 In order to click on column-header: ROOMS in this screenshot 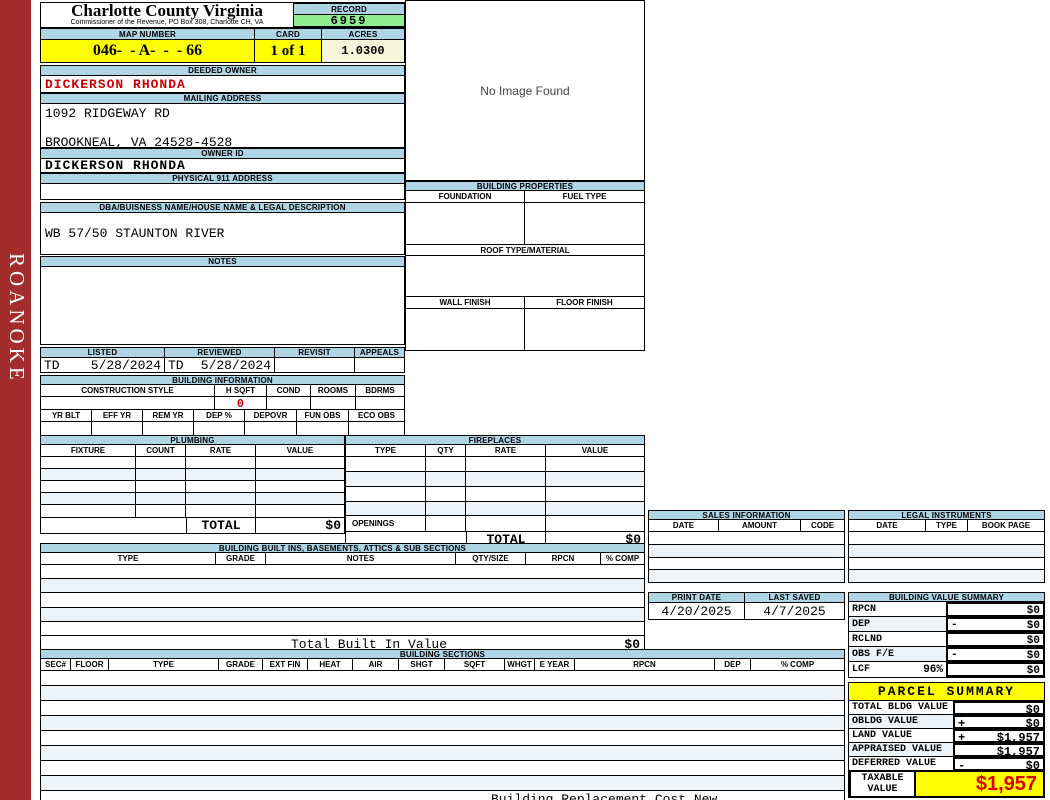, I will do `click(333, 390)`.